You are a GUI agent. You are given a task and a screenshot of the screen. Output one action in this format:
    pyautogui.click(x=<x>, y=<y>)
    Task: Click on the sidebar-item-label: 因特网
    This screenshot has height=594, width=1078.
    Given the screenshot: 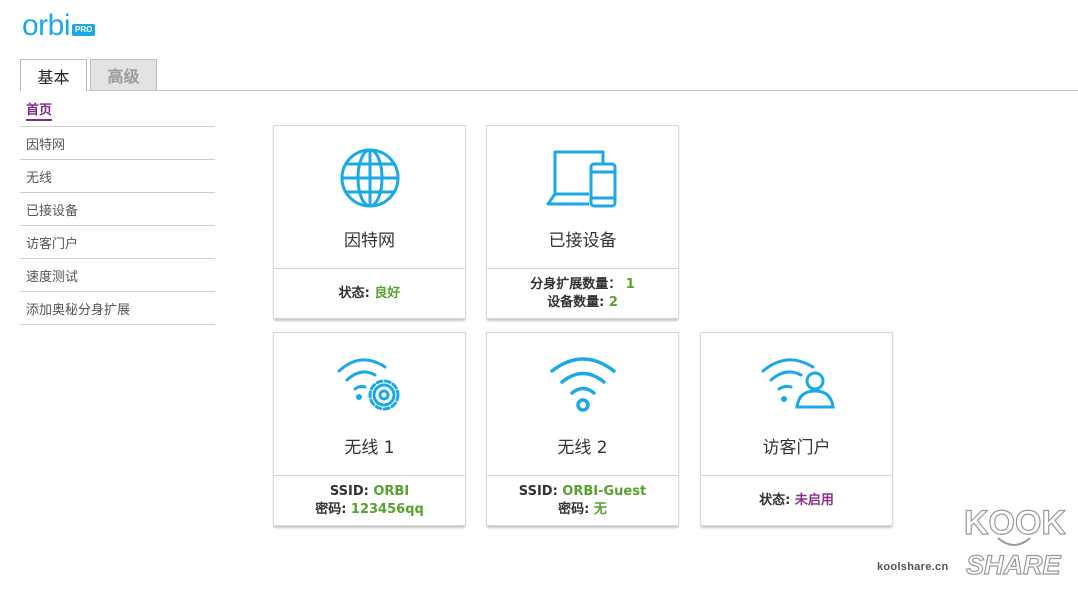 What is the action you would take?
    pyautogui.click(x=46, y=145)
    